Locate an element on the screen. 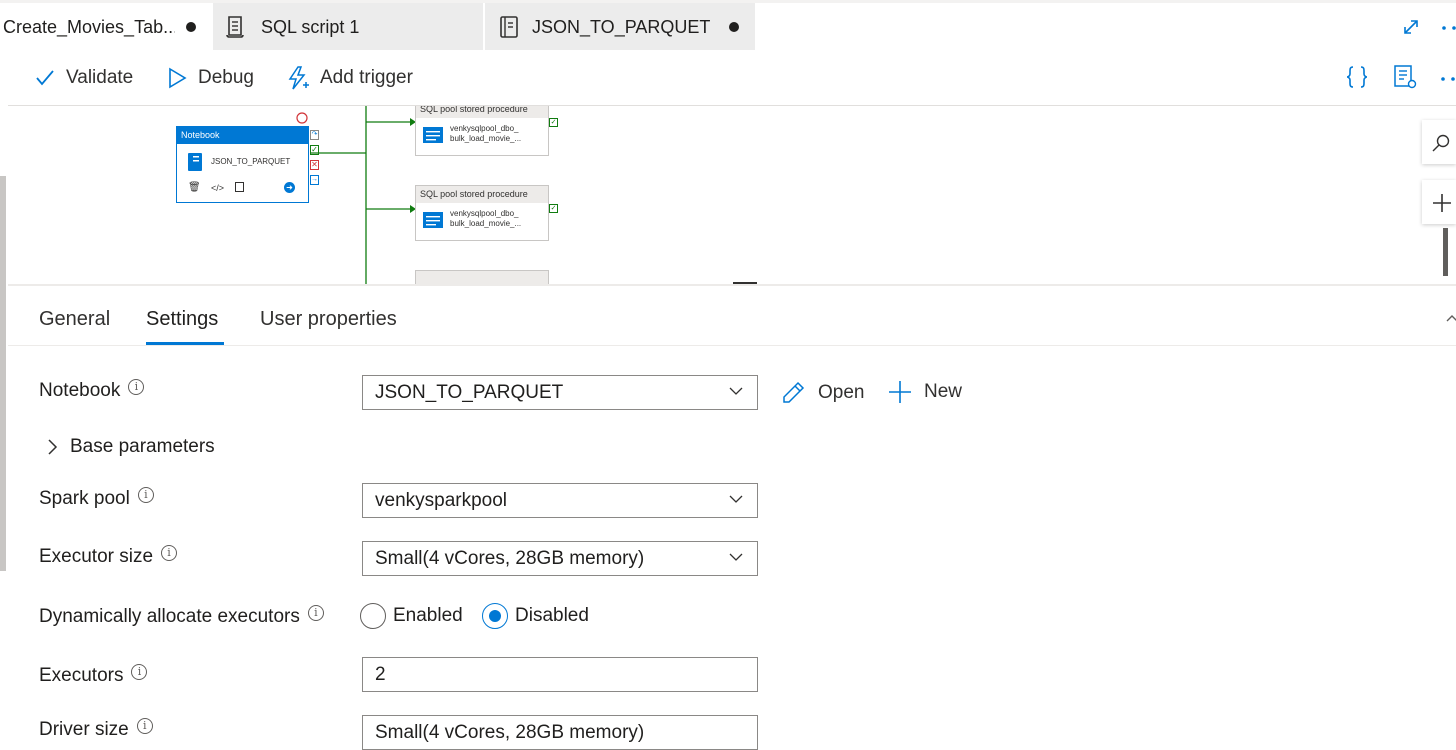  stored-procedure-node-partial is located at coordinates (482, 277).